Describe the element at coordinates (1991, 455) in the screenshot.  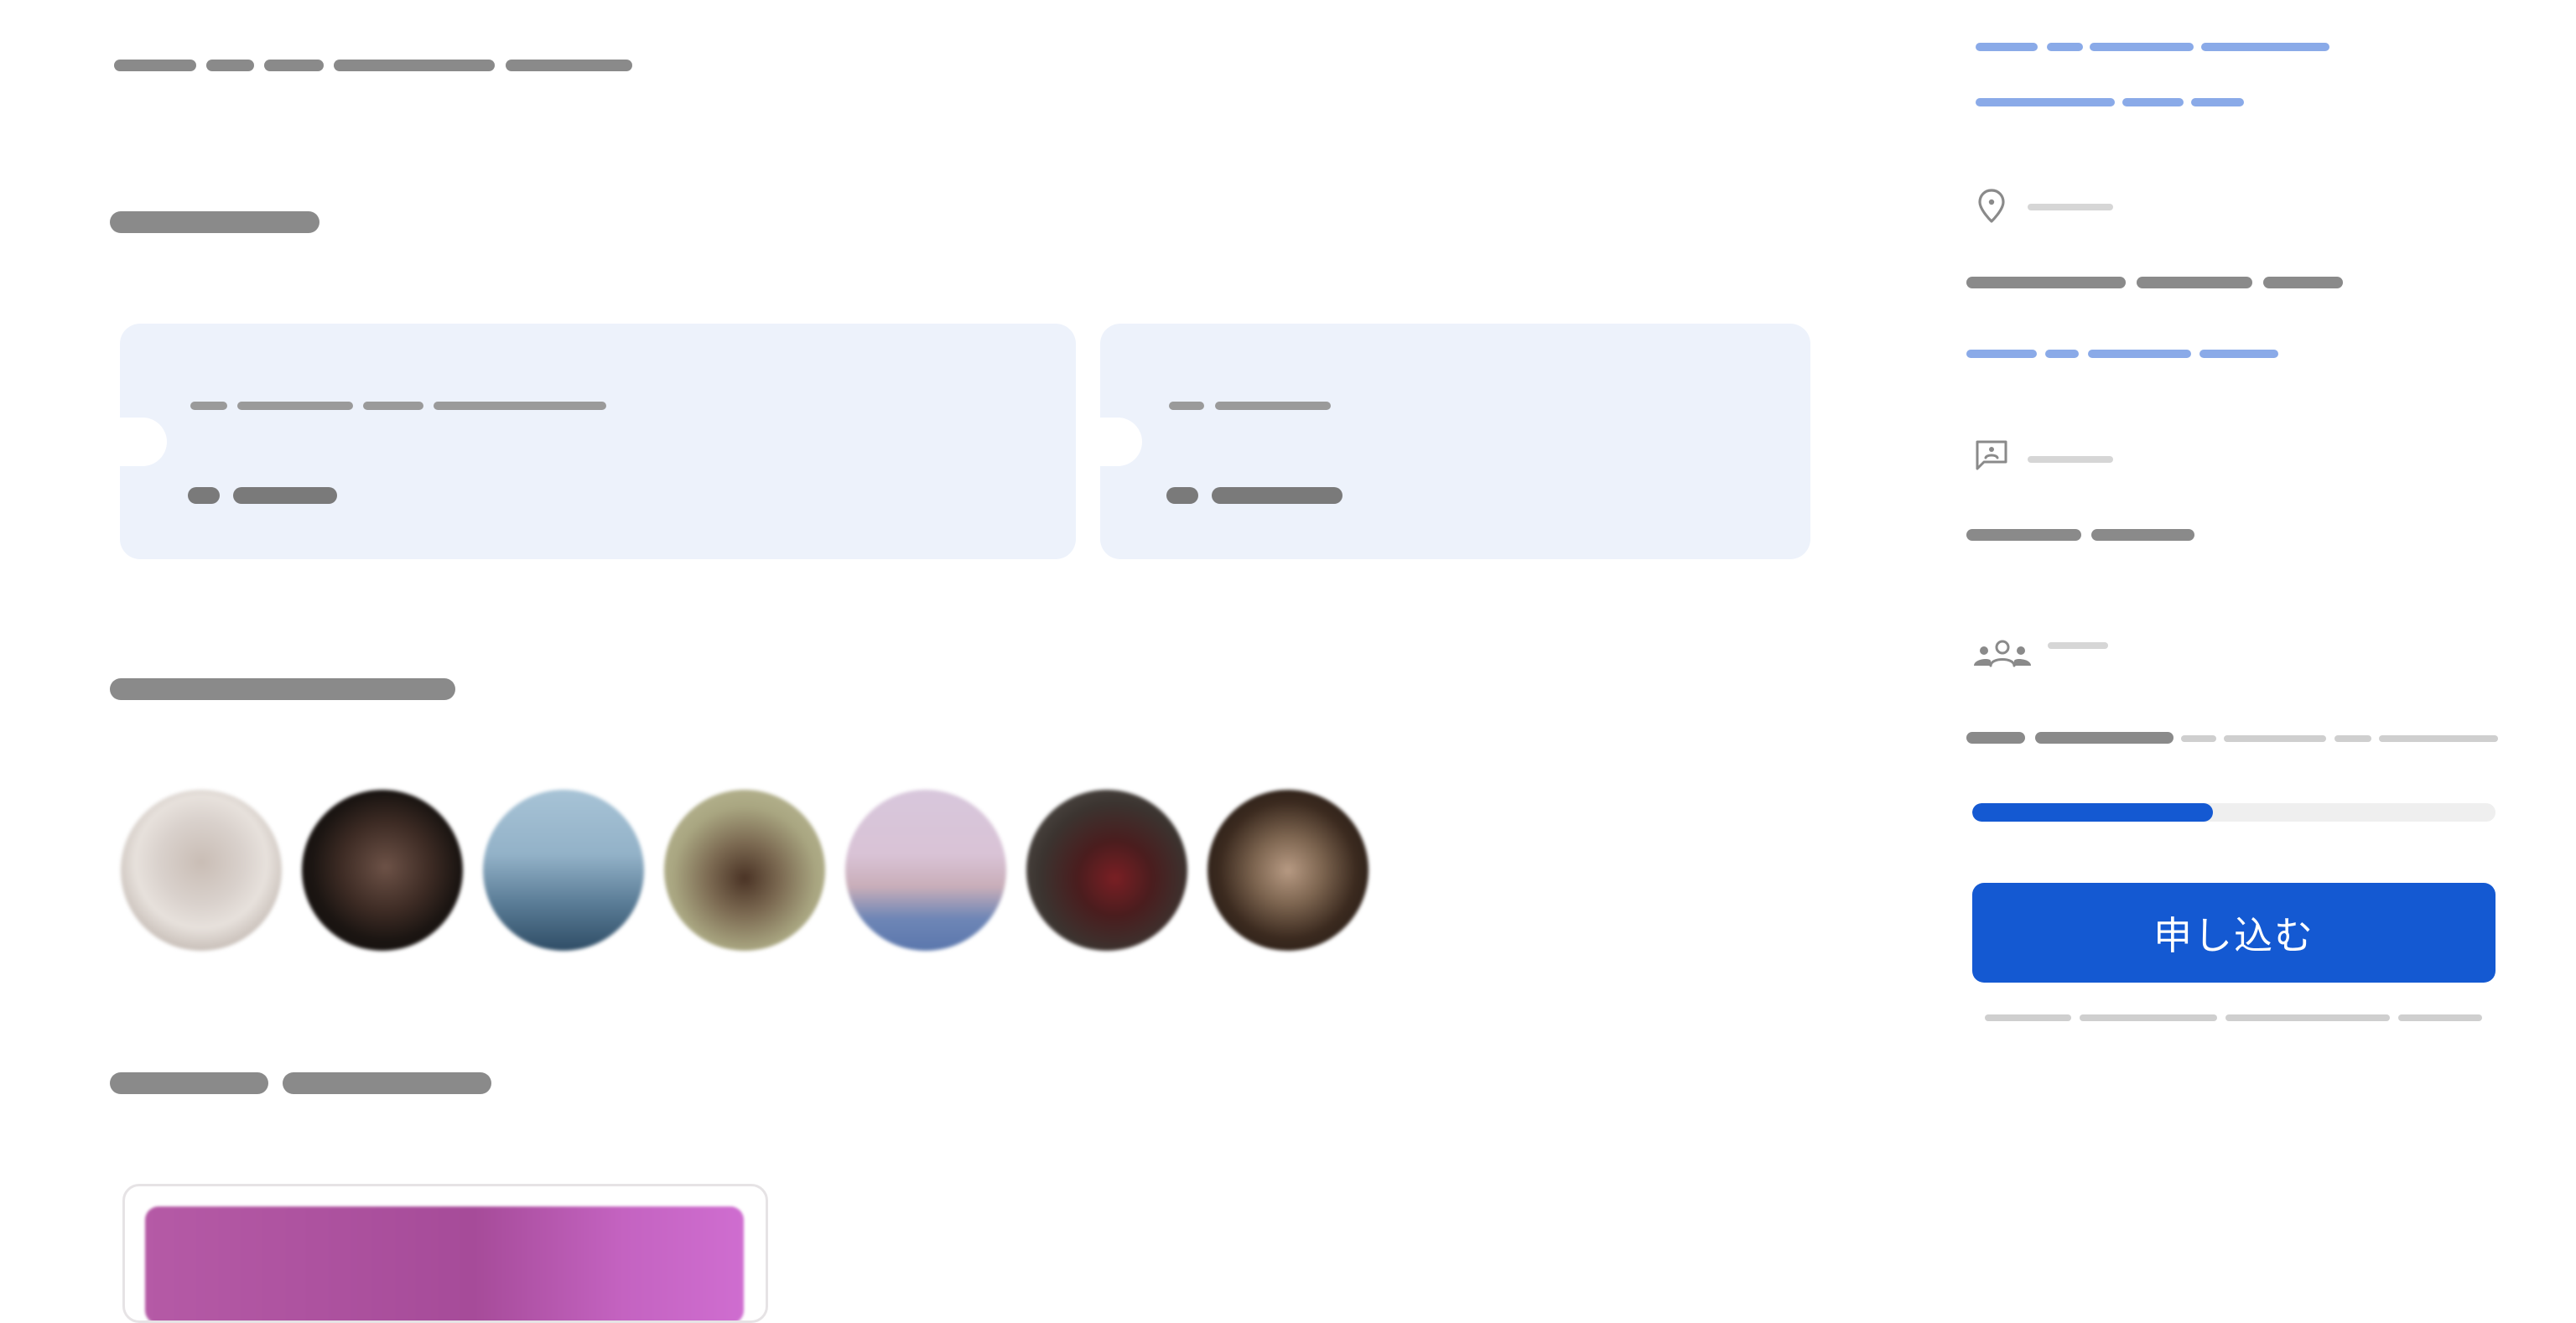
I see `message-square-icon` at that location.